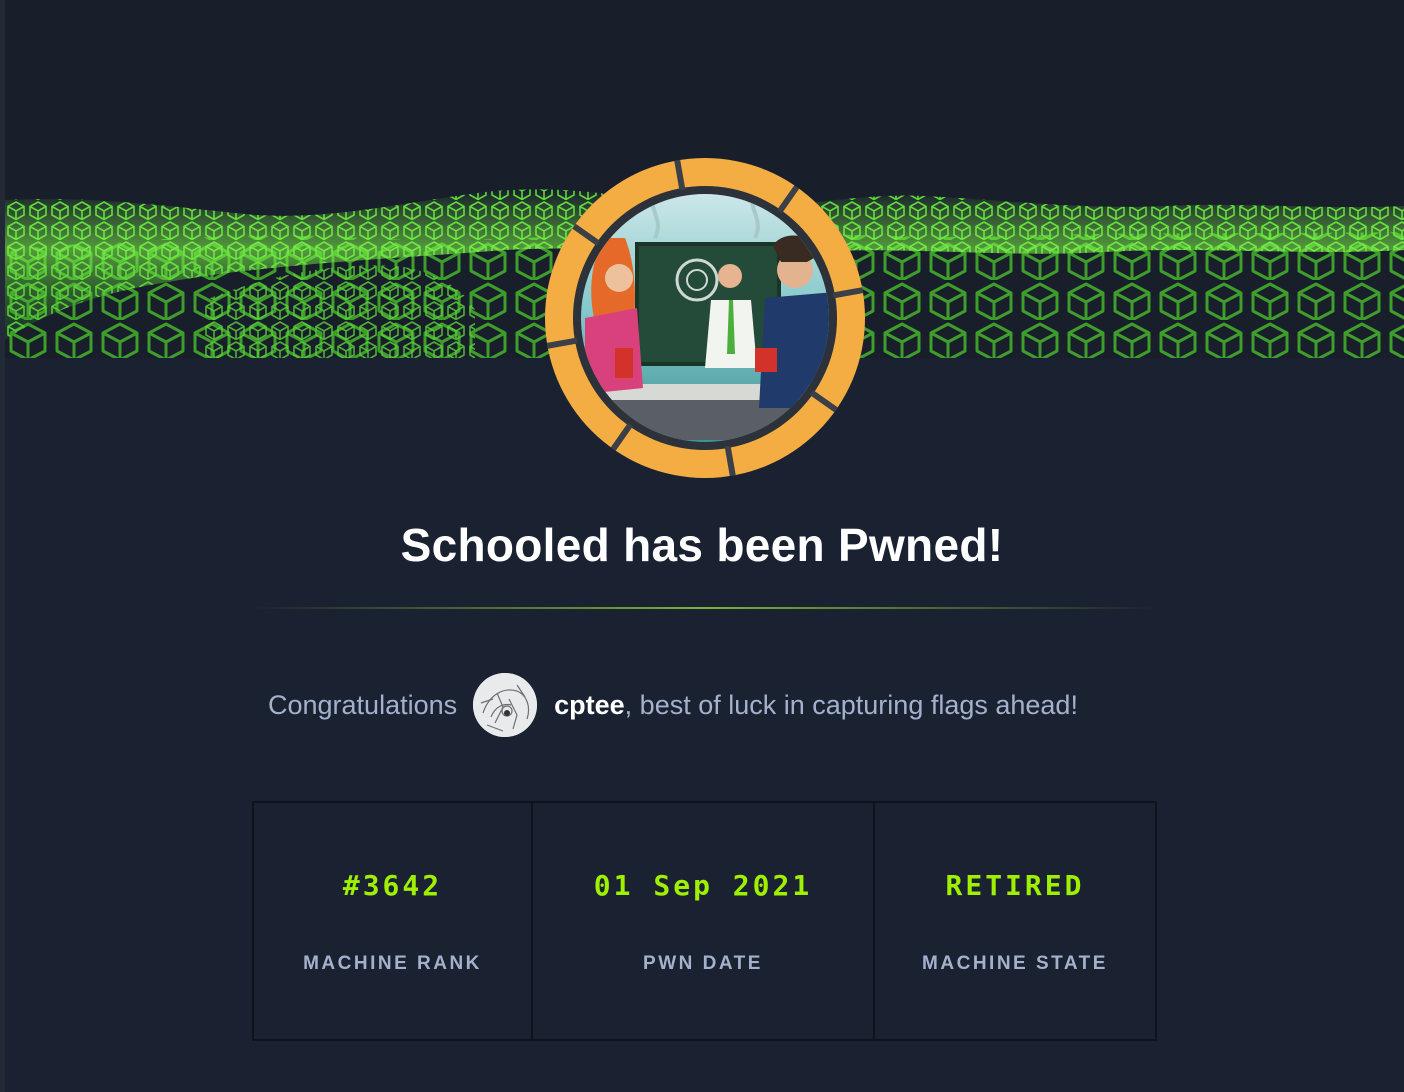 This screenshot has height=1092, width=1404. What do you see at coordinates (392, 885) in the screenshot?
I see `stat-value: #3642` at bounding box center [392, 885].